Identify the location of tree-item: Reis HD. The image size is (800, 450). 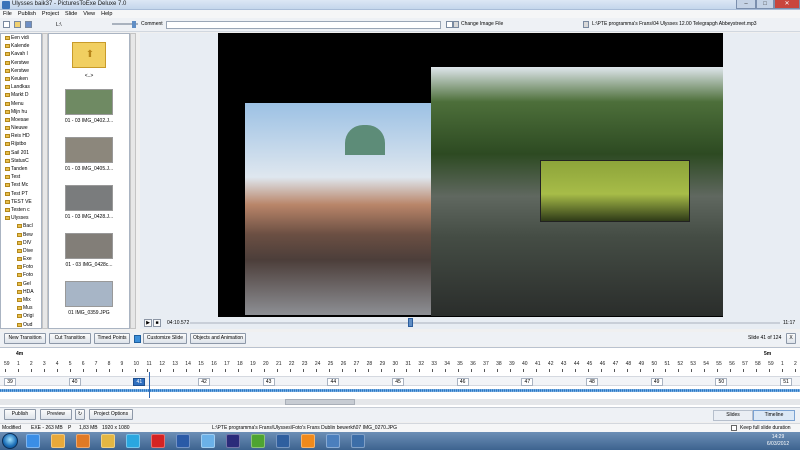
(21, 136).